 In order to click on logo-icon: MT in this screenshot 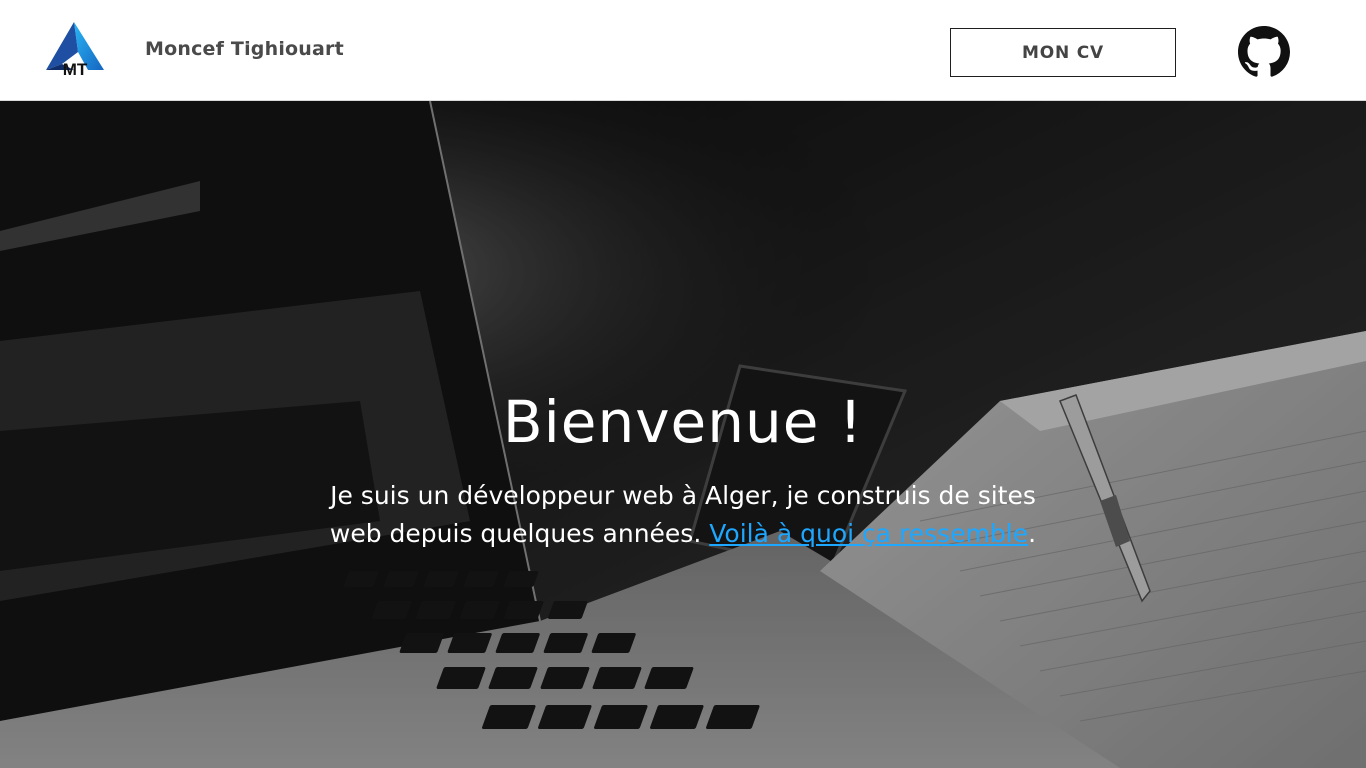, I will do `click(75, 49)`.